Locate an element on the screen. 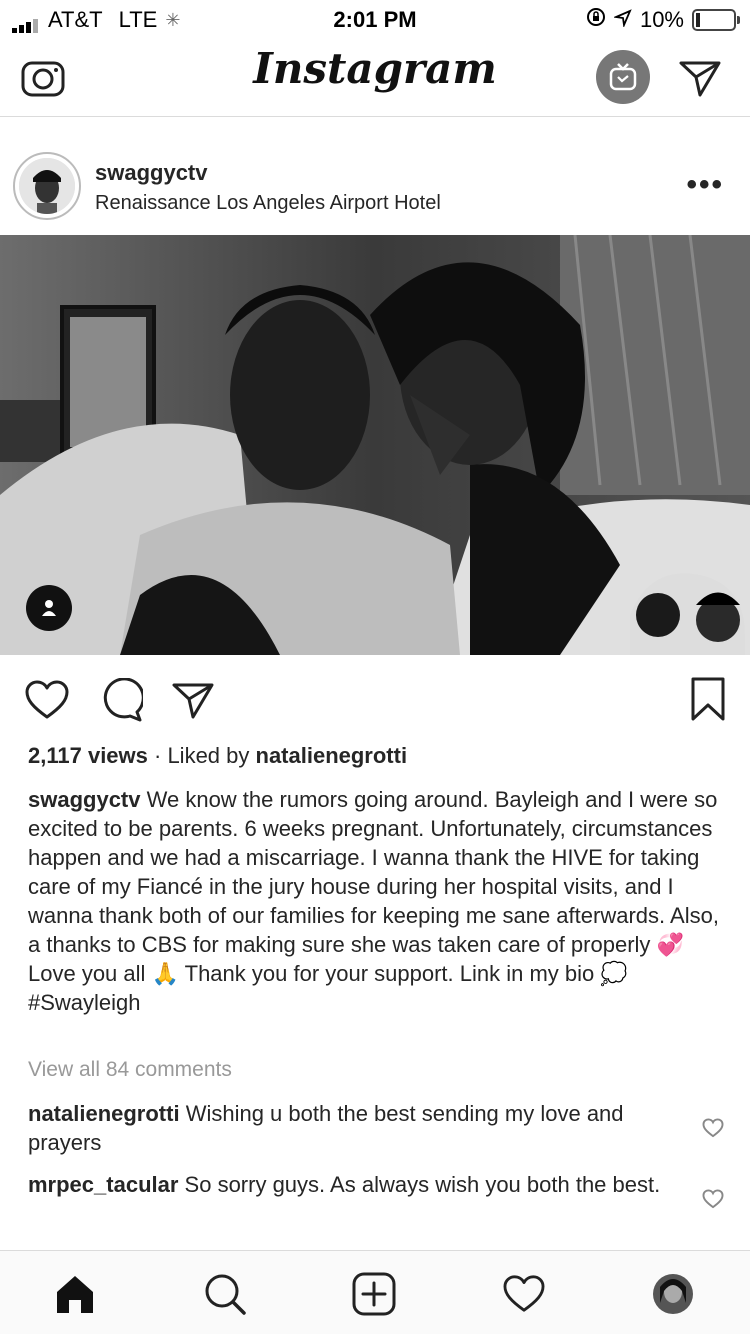 Image resolution: width=750 pixels, height=1334 pixels. avatar is located at coordinates (47, 186).